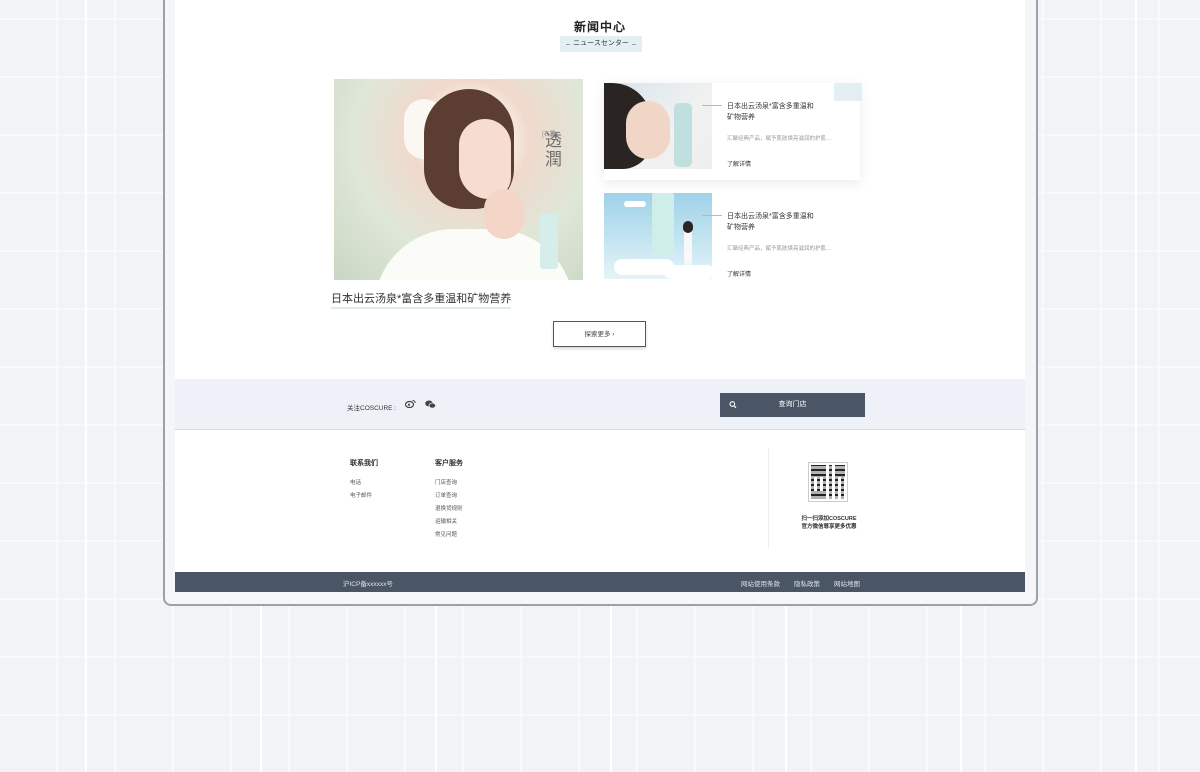 This screenshot has height=772, width=1200. Describe the element at coordinates (449, 508) in the screenshot. I see `footer-link-returns: 退换货规则` at that location.